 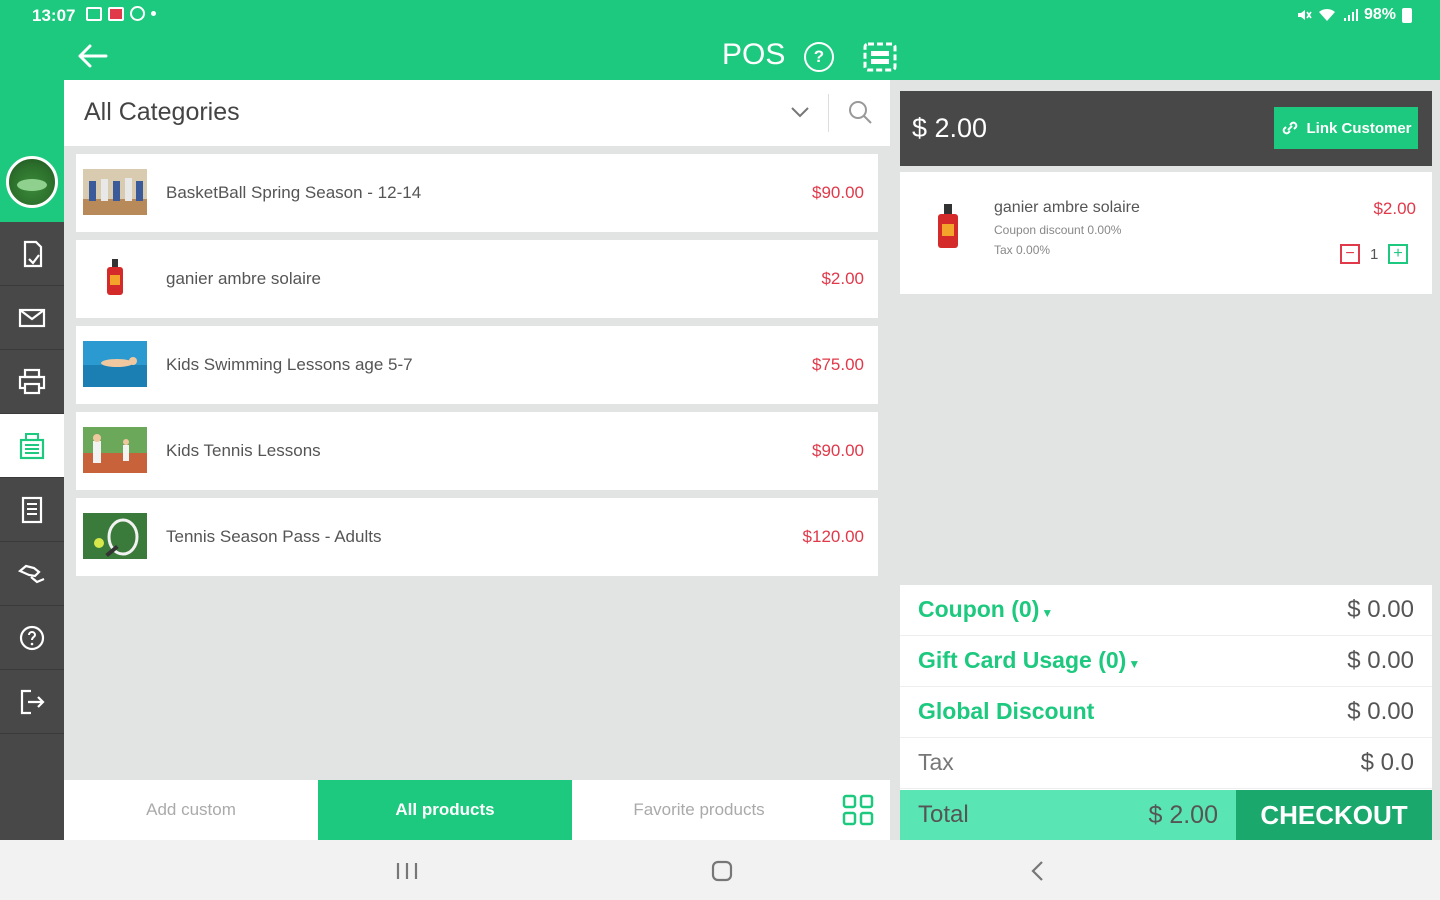 I want to click on tab-favorite-products: Favorite products, so click(x=699, y=810).